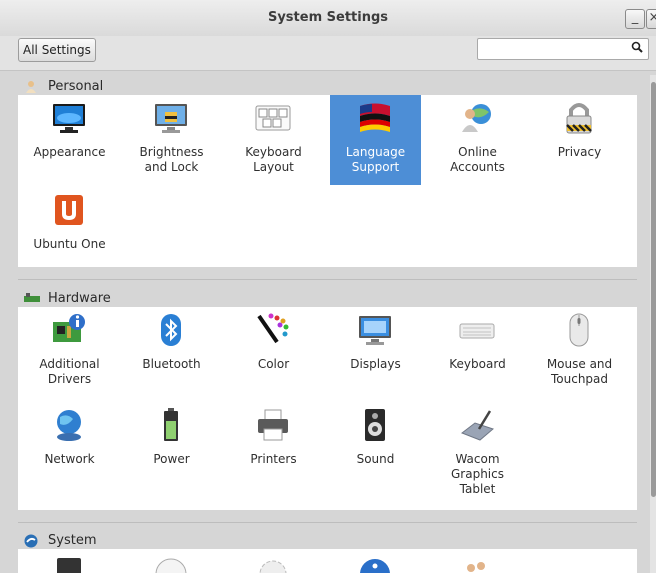 This screenshot has height=573, width=656. I want to click on keyboard-label: Keyboard, so click(477, 364).